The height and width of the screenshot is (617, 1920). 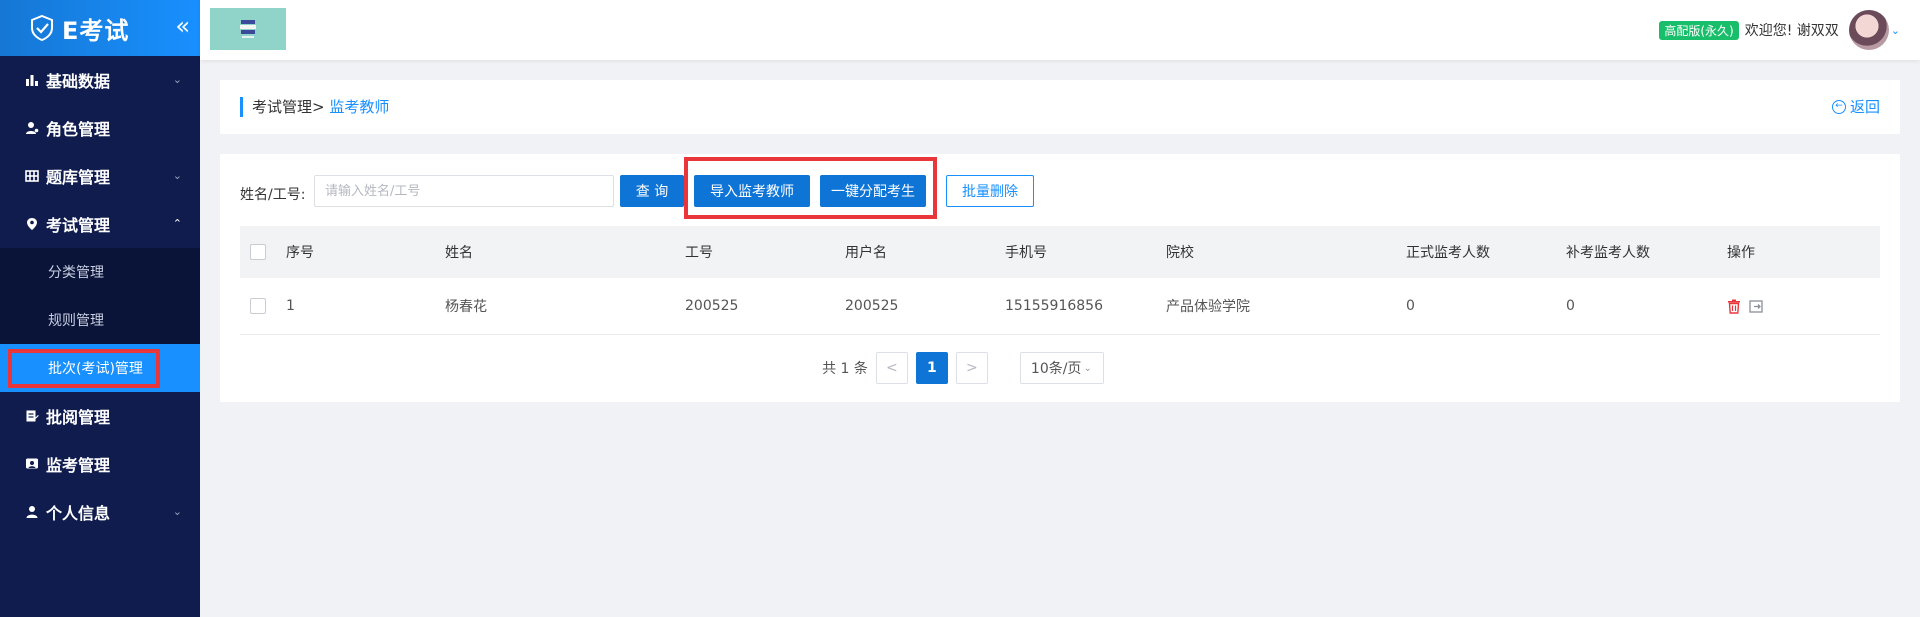 I want to click on welcome-text: 欢迎您! 谢双双, so click(x=1791, y=31).